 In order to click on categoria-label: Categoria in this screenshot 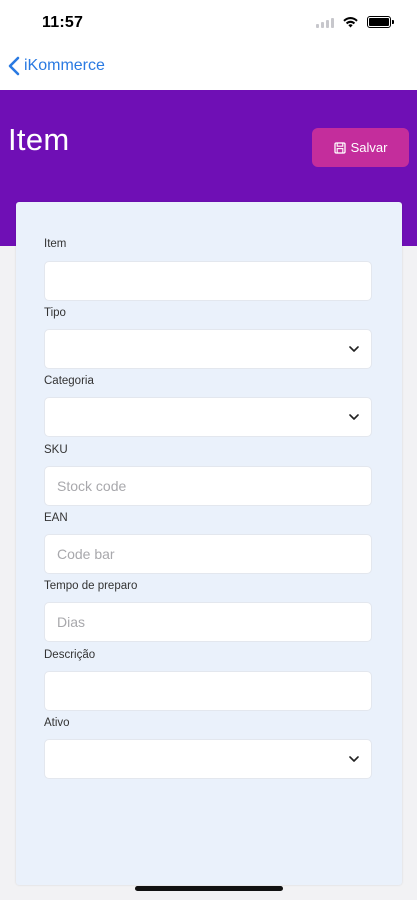, I will do `click(69, 381)`.